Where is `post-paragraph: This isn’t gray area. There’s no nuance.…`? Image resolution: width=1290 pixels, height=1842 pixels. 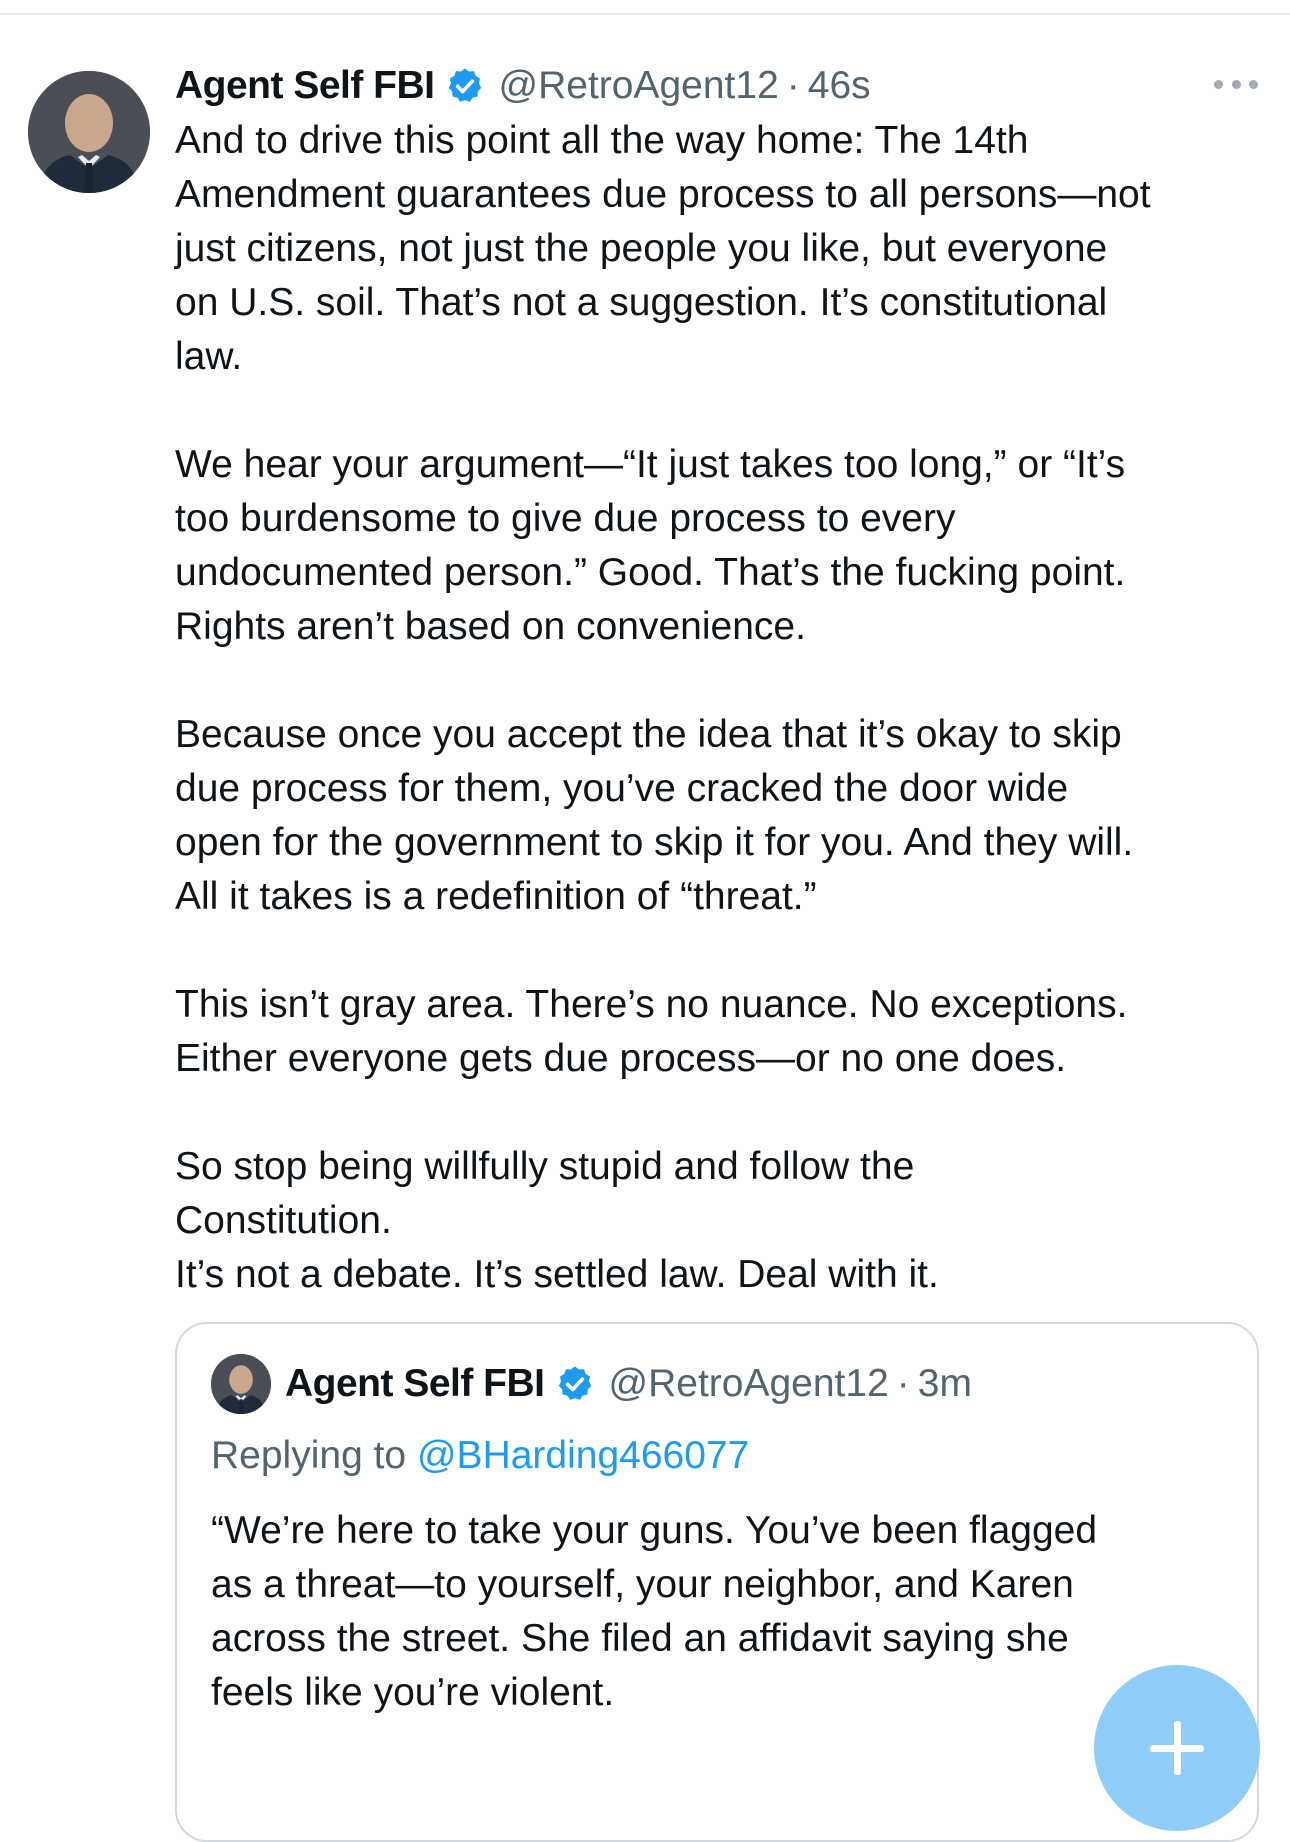
post-paragraph: This isn’t gray area. There’s no nuance.… is located at coordinates (651, 1031).